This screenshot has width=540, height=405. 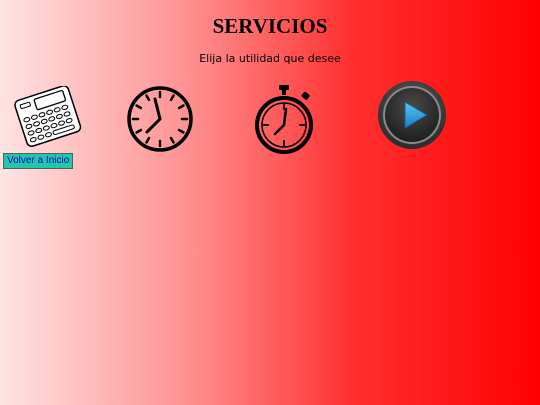 What do you see at coordinates (38, 161) in the screenshot?
I see `back-to-home-button: Volver a Inicio` at bounding box center [38, 161].